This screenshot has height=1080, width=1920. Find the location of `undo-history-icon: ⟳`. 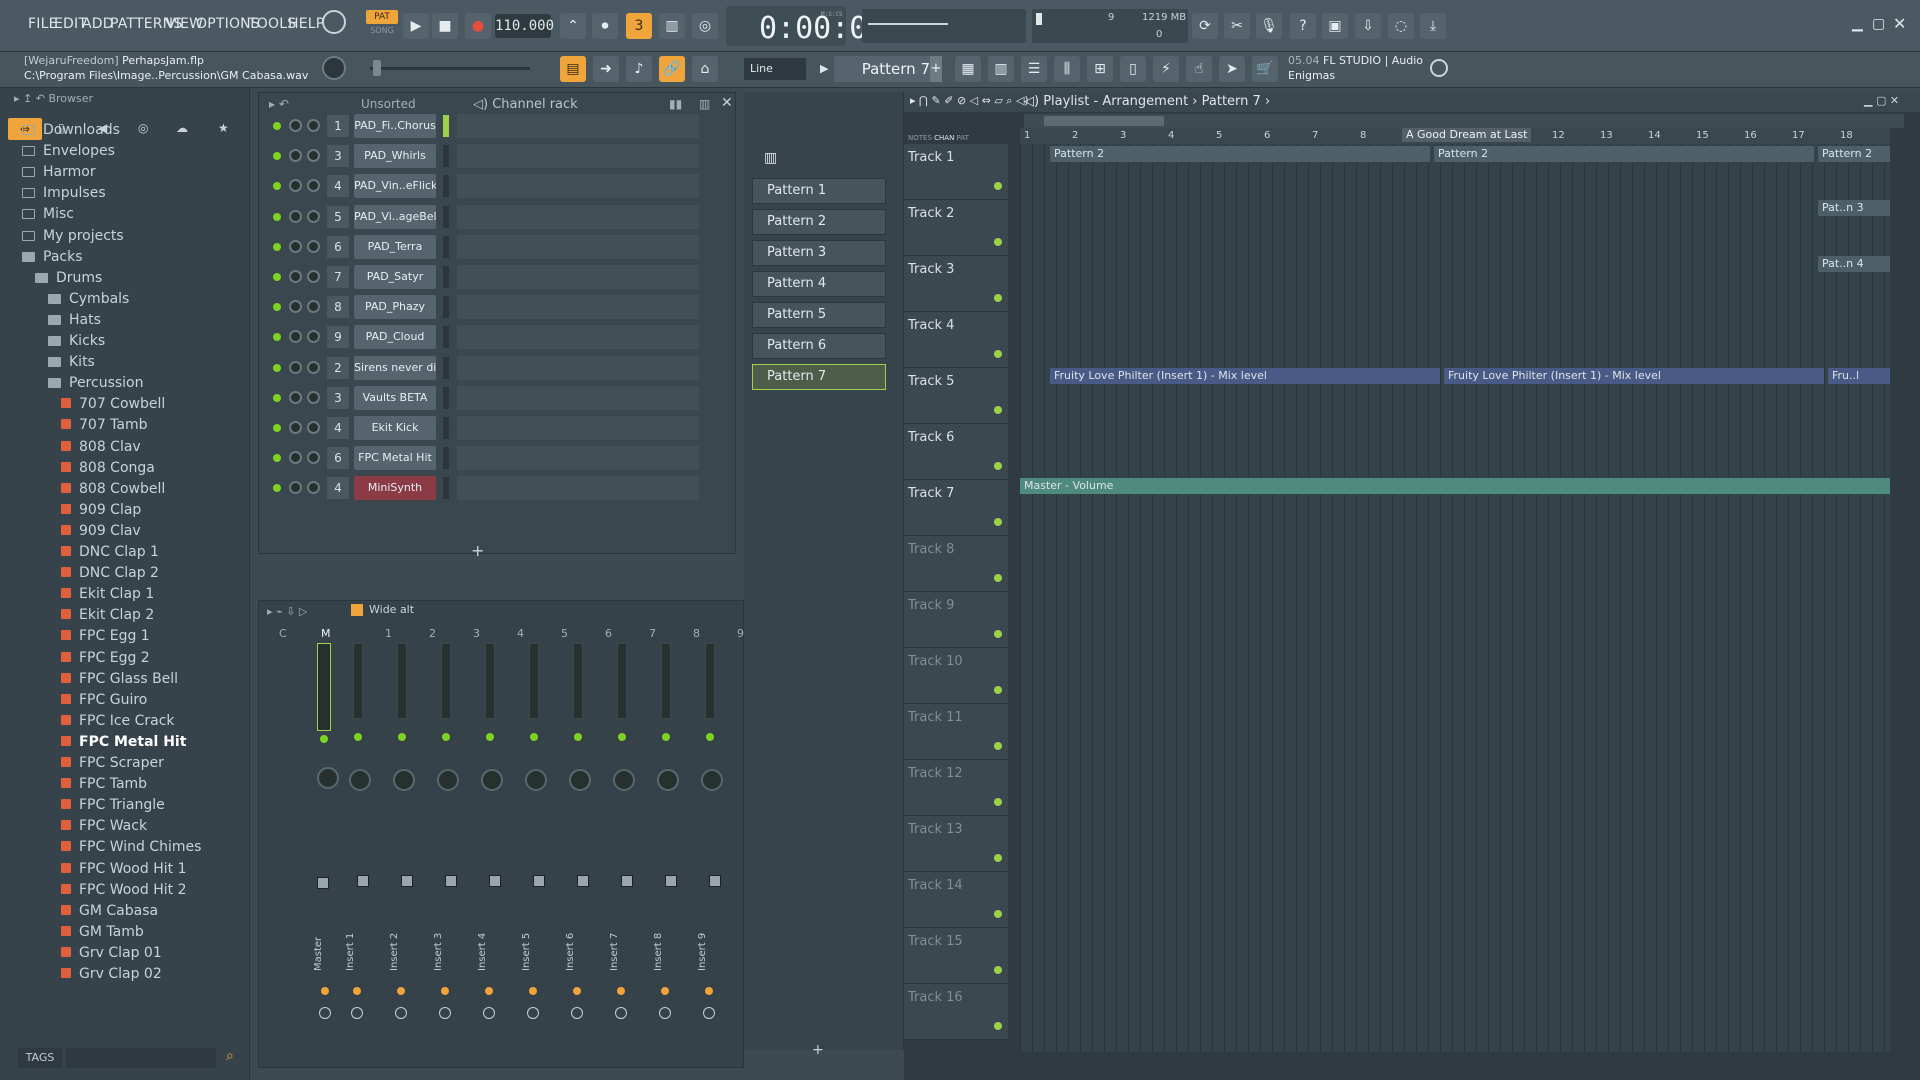

undo-history-icon: ⟳ is located at coordinates (1205, 26).